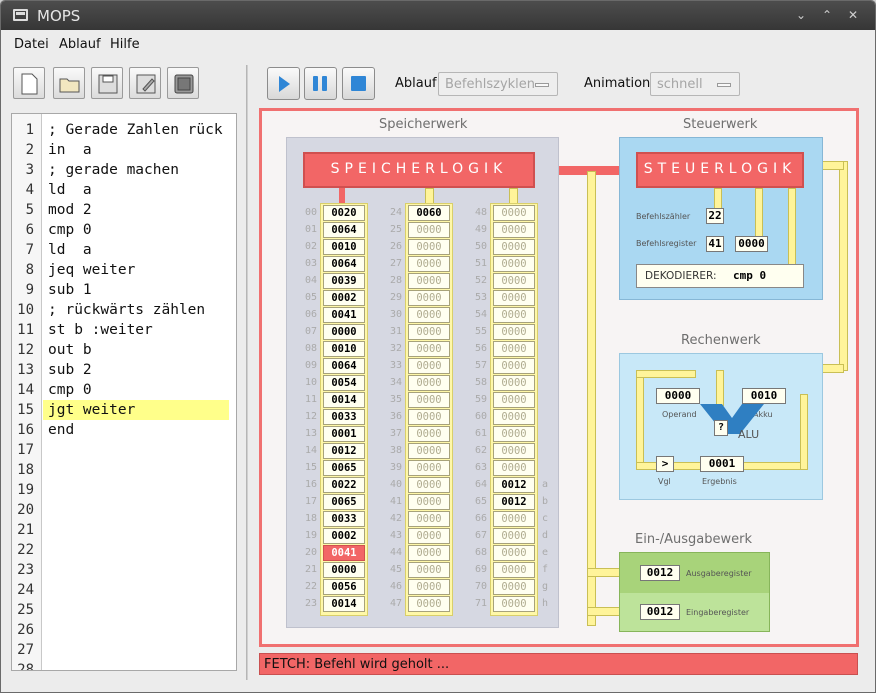 The width and height of the screenshot is (876, 693). I want to click on bus-alu-vertical, so click(843, 266).